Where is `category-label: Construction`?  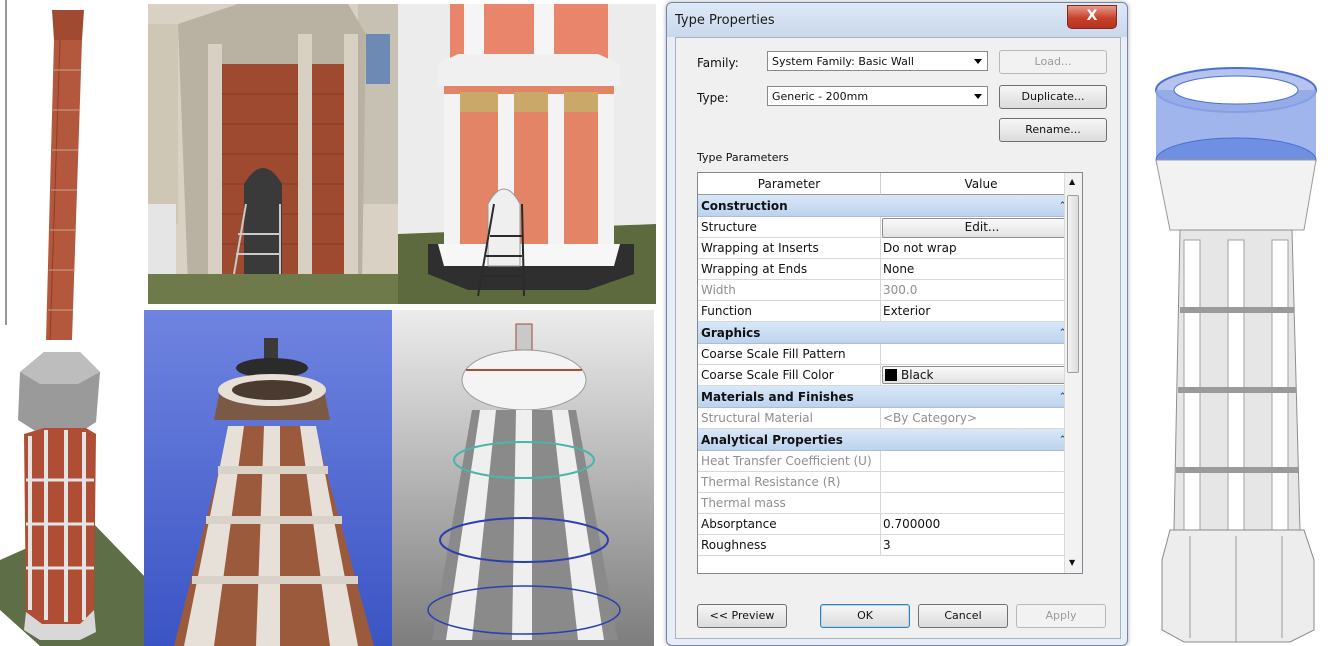 category-label: Construction is located at coordinates (744, 206).